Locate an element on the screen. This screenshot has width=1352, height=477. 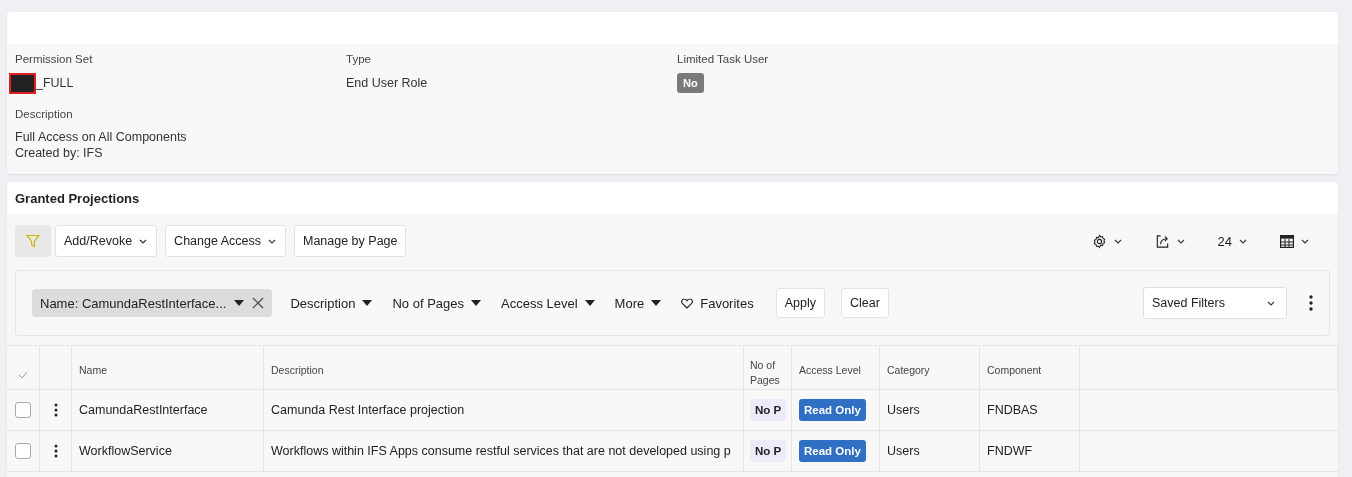
status-badge: No is located at coordinates (690, 83).